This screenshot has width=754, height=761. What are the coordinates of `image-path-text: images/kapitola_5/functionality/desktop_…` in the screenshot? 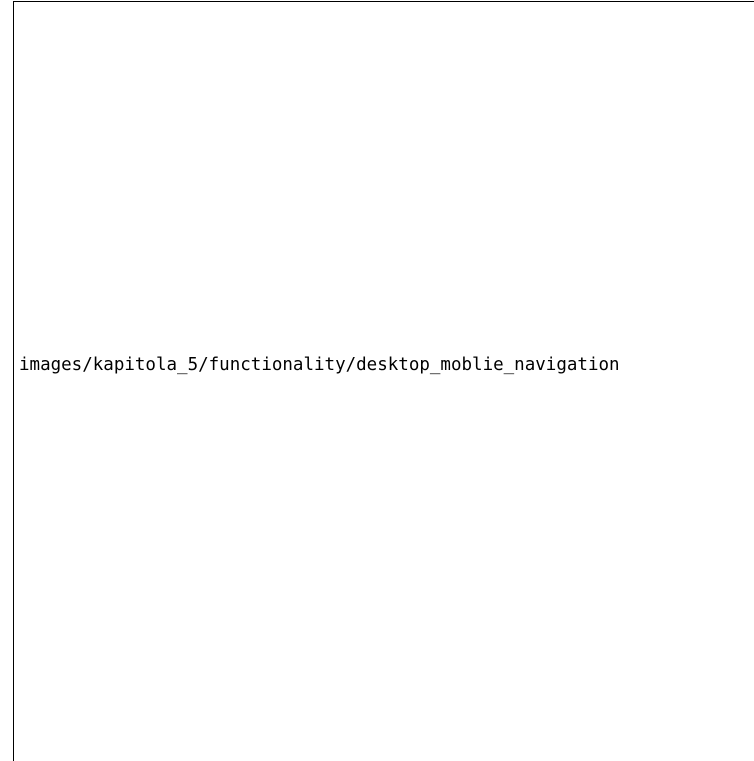 It's located at (319, 365).